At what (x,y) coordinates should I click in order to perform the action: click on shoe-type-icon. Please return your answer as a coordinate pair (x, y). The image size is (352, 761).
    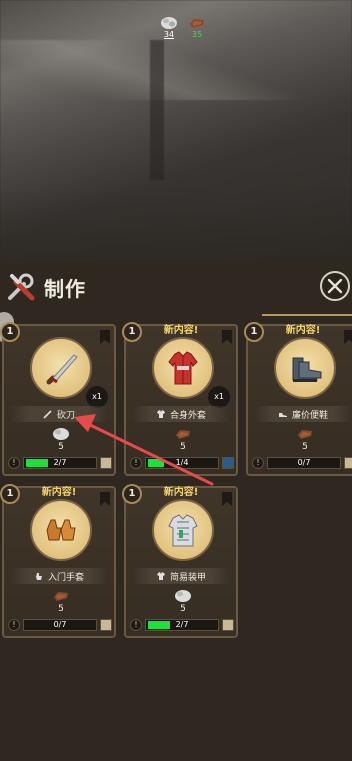
    Looking at the image, I should click on (282, 415).